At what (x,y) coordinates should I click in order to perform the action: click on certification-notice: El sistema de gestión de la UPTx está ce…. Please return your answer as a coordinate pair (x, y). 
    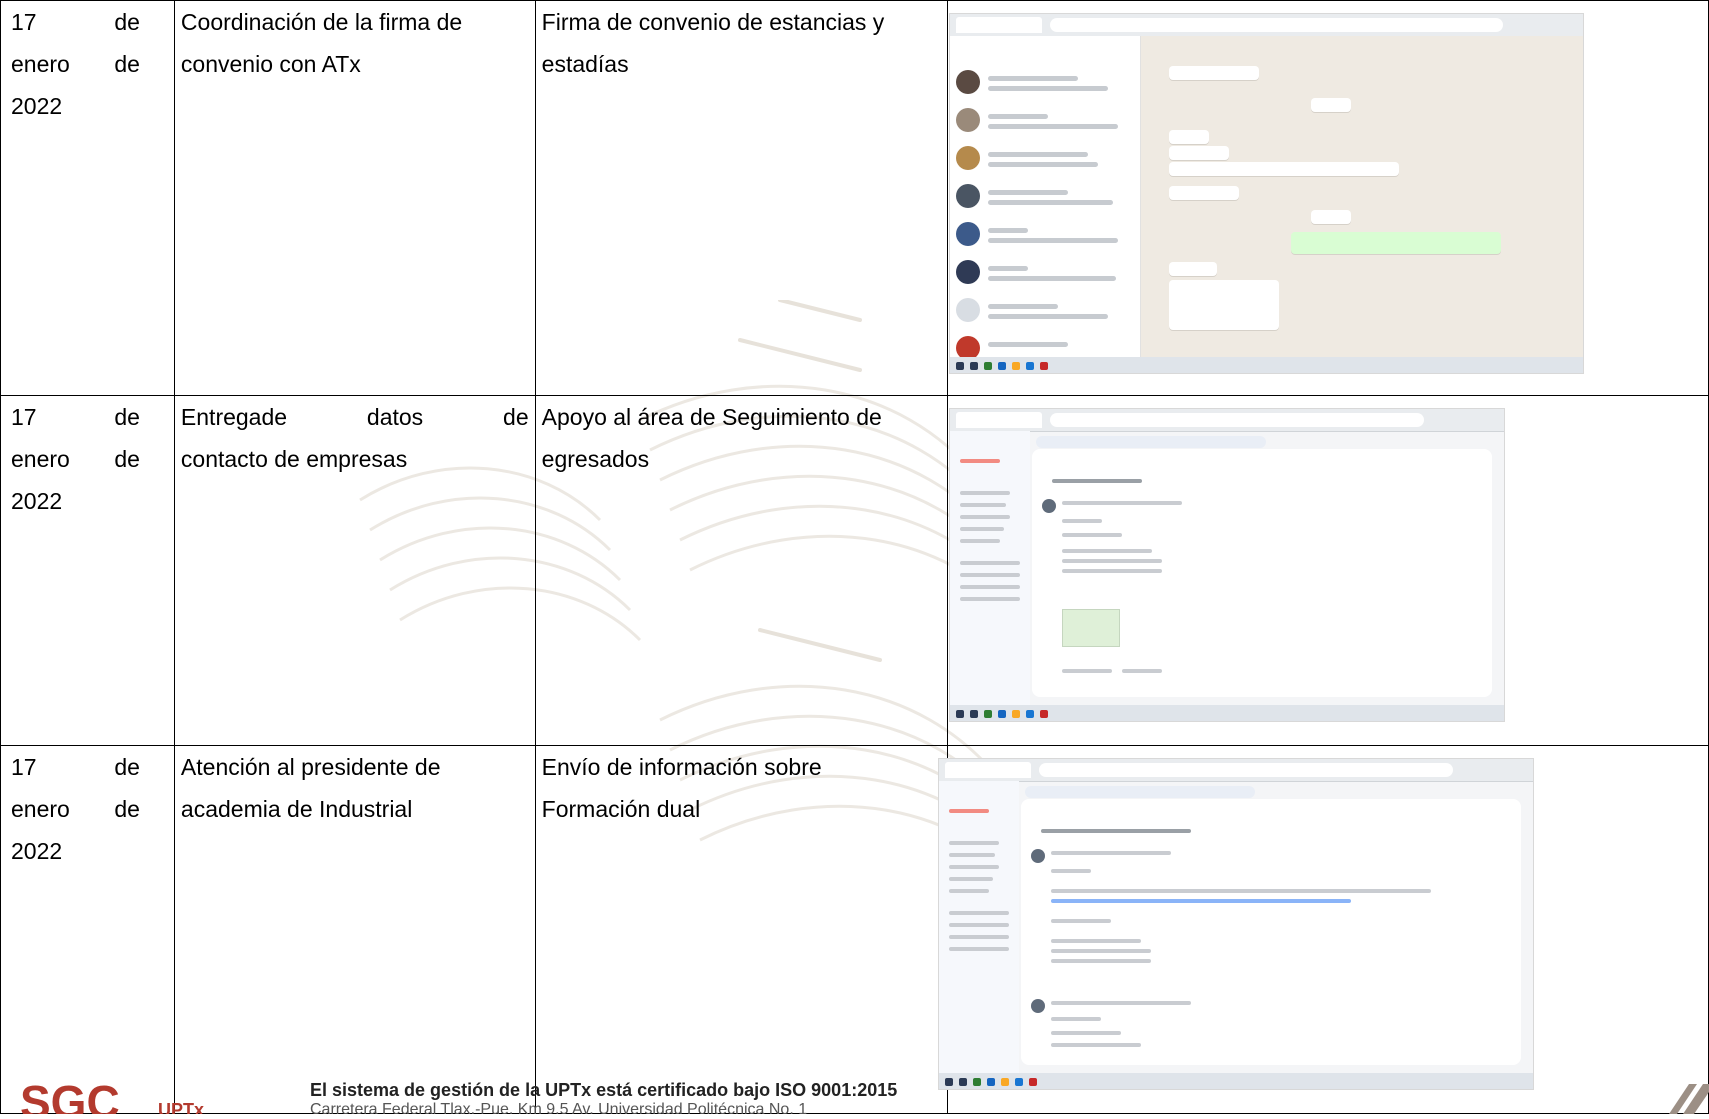
    Looking at the image, I should click on (604, 1090).